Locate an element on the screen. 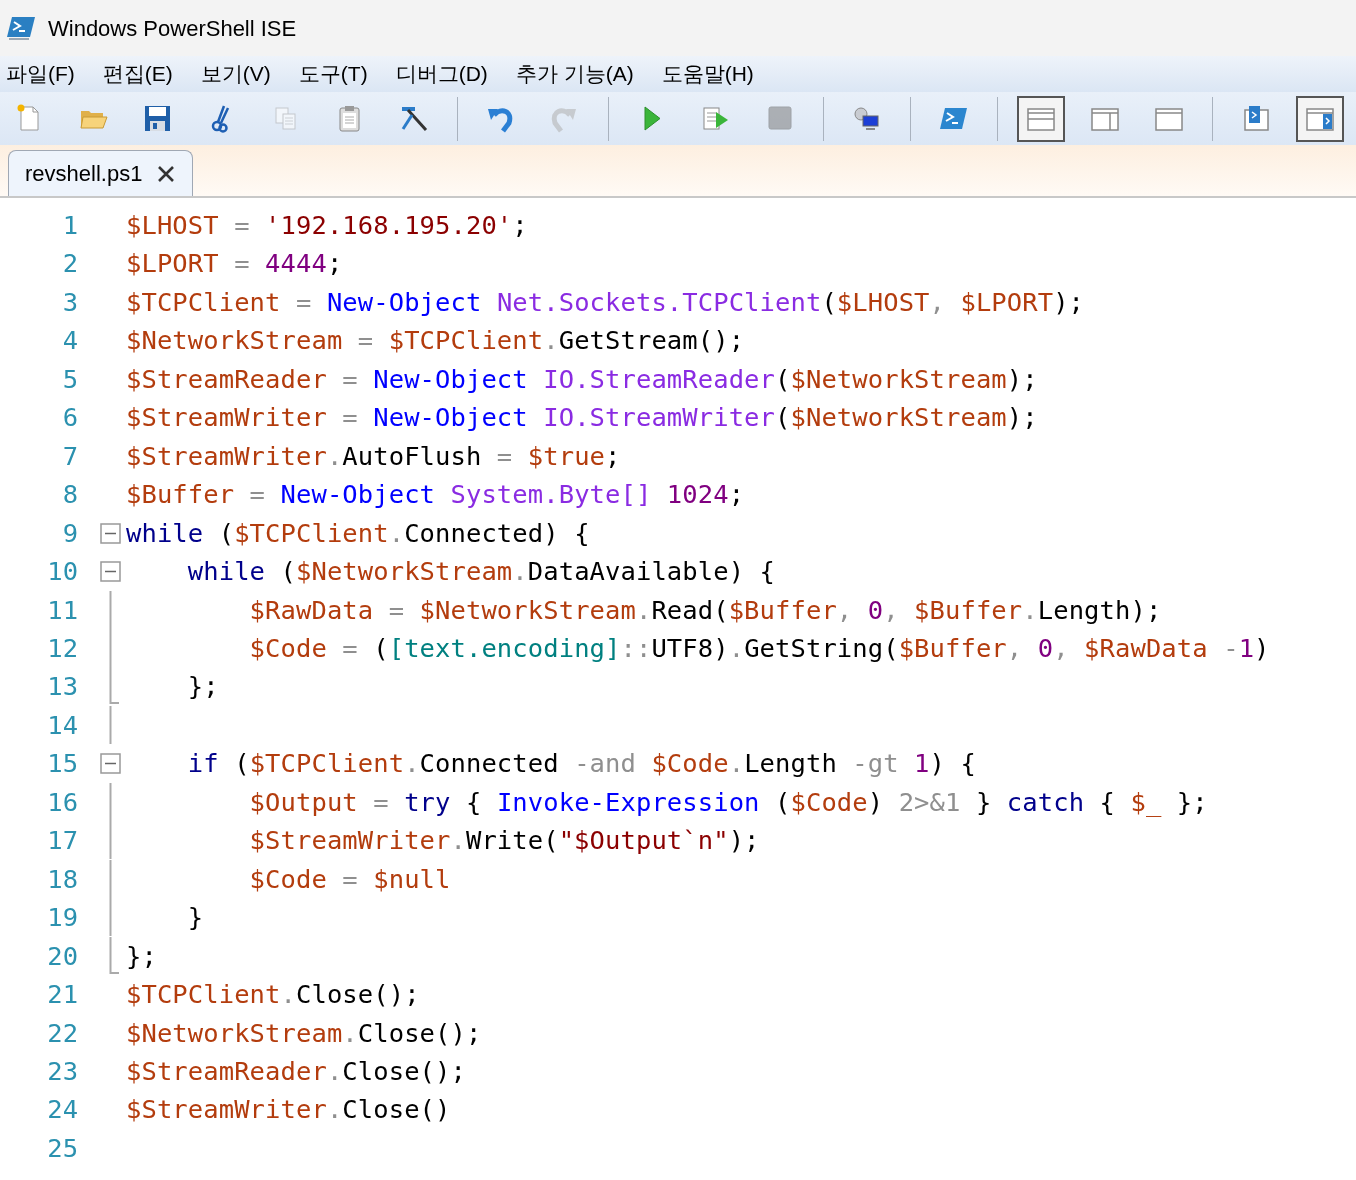 This screenshot has height=1180, width=1356. line-number: 4 is located at coordinates (70, 341).